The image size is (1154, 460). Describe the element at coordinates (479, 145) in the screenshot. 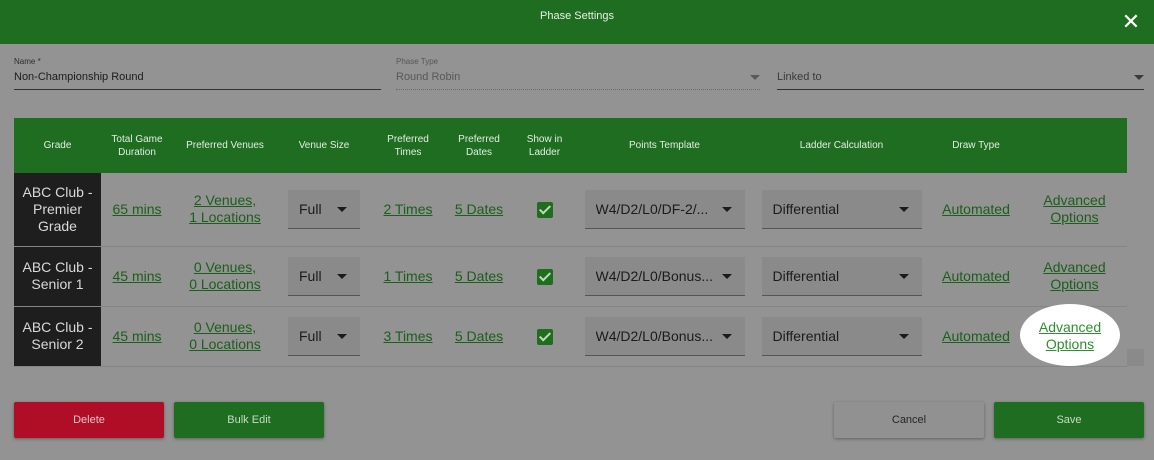

I see `column-header: Preferred Dates` at that location.